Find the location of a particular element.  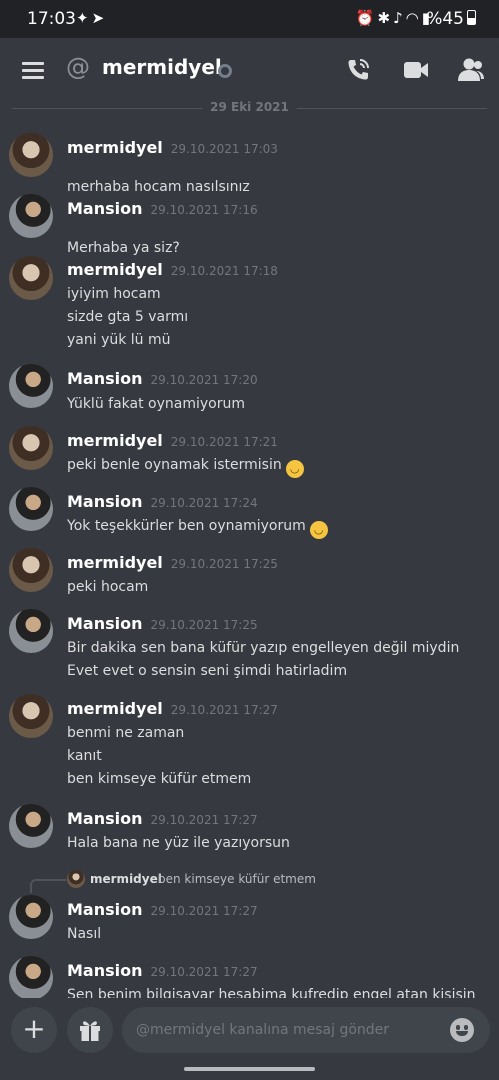

message-text: Hala bana ne yüz ile yazıyorsun is located at coordinates (178, 843).